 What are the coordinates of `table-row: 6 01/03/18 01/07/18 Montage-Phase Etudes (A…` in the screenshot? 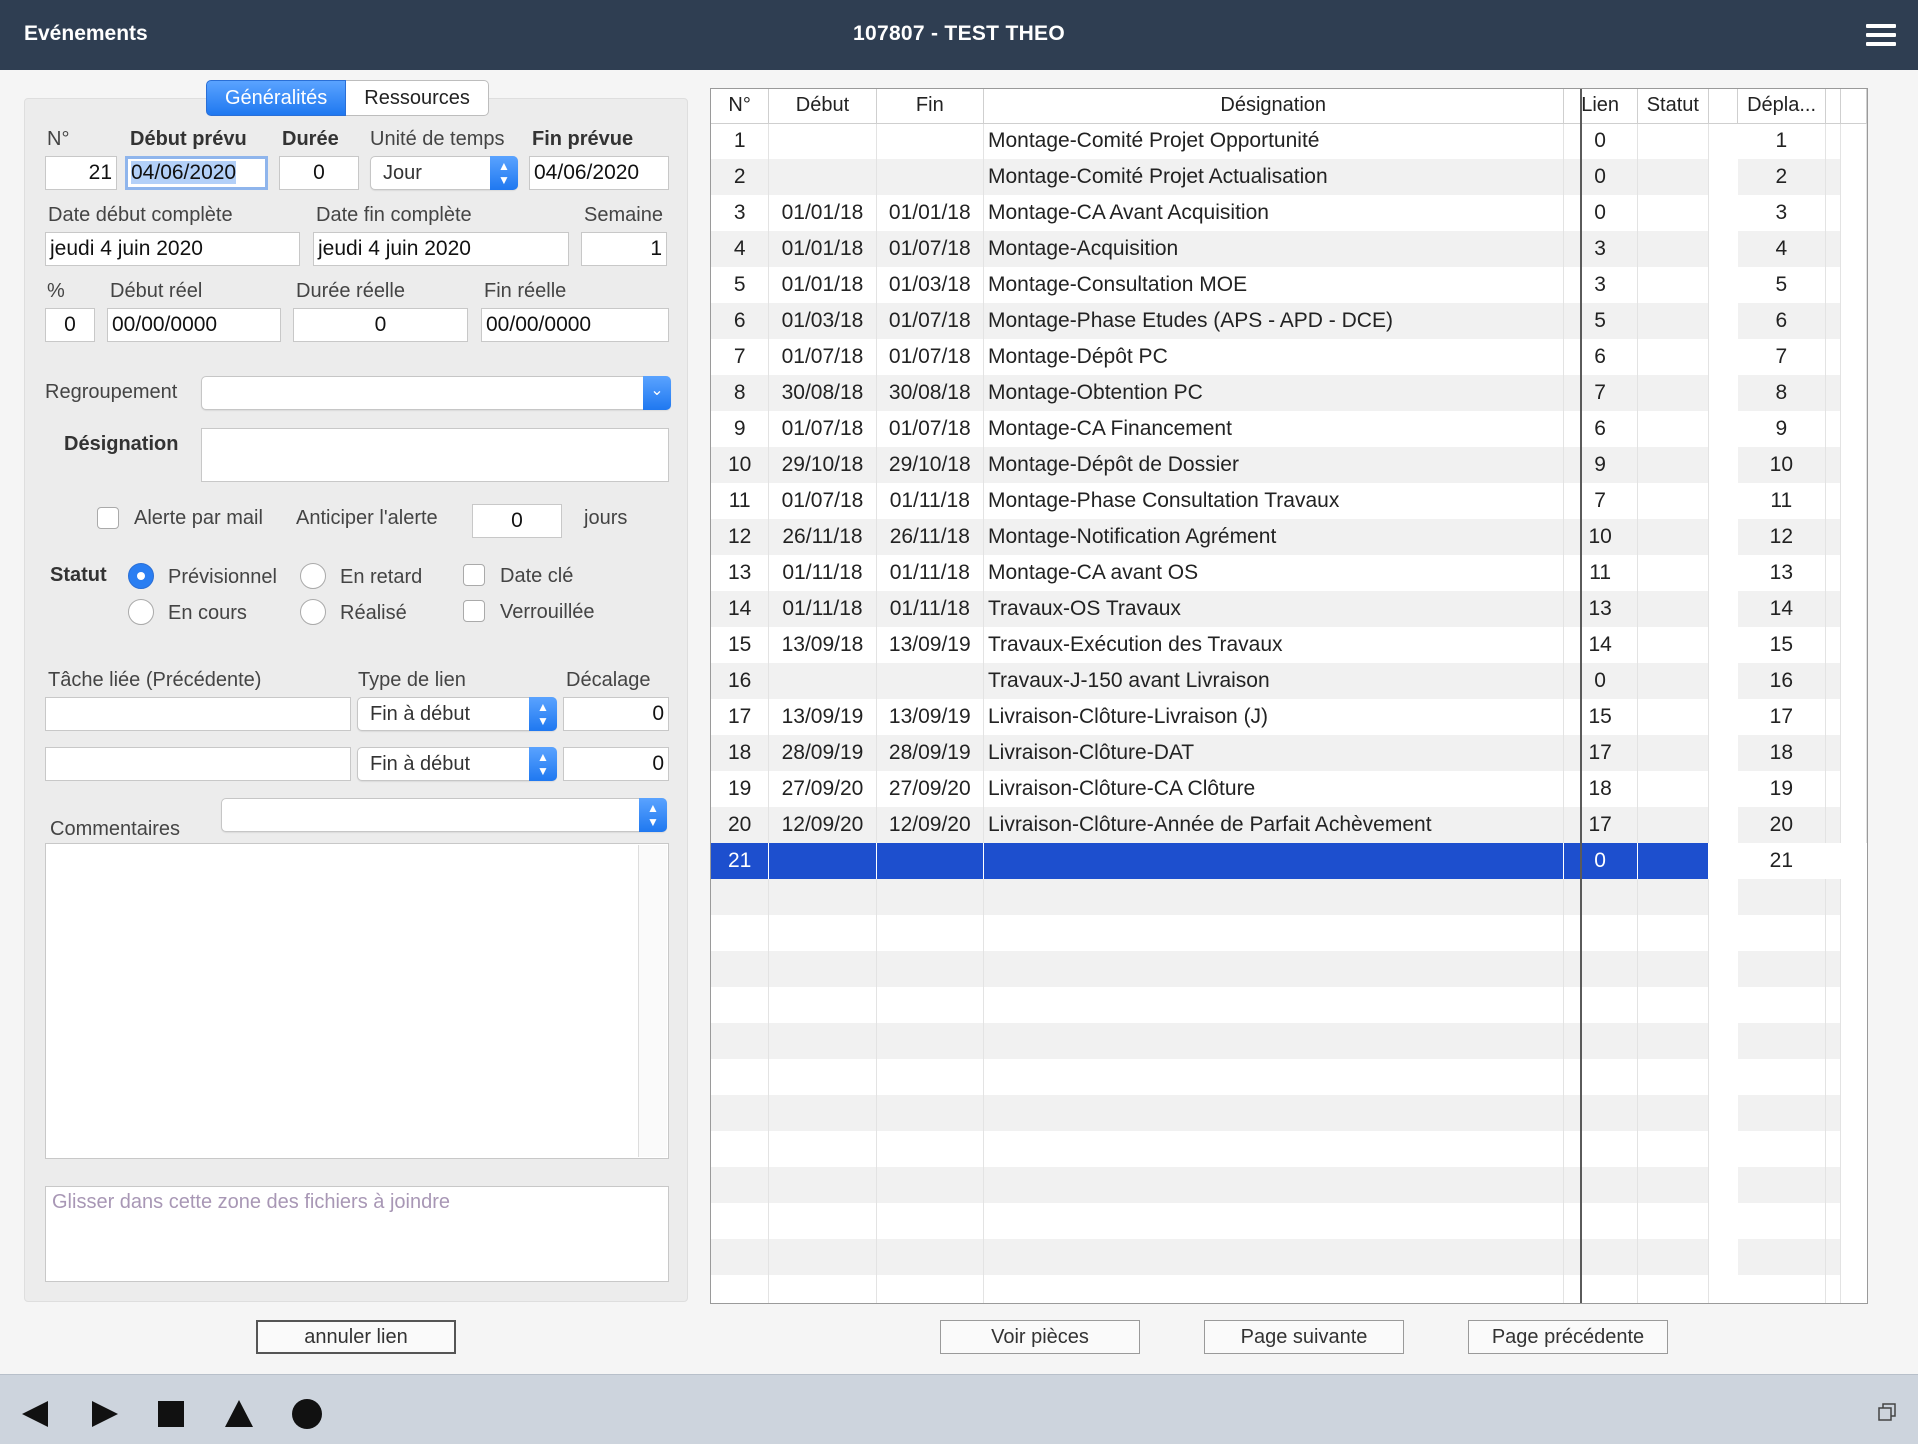 It's located at (1289, 321).